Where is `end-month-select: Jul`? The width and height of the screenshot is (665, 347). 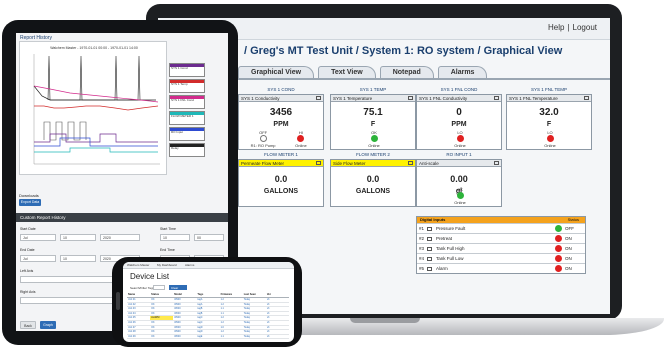 end-month-select: Jul is located at coordinates (38, 258).